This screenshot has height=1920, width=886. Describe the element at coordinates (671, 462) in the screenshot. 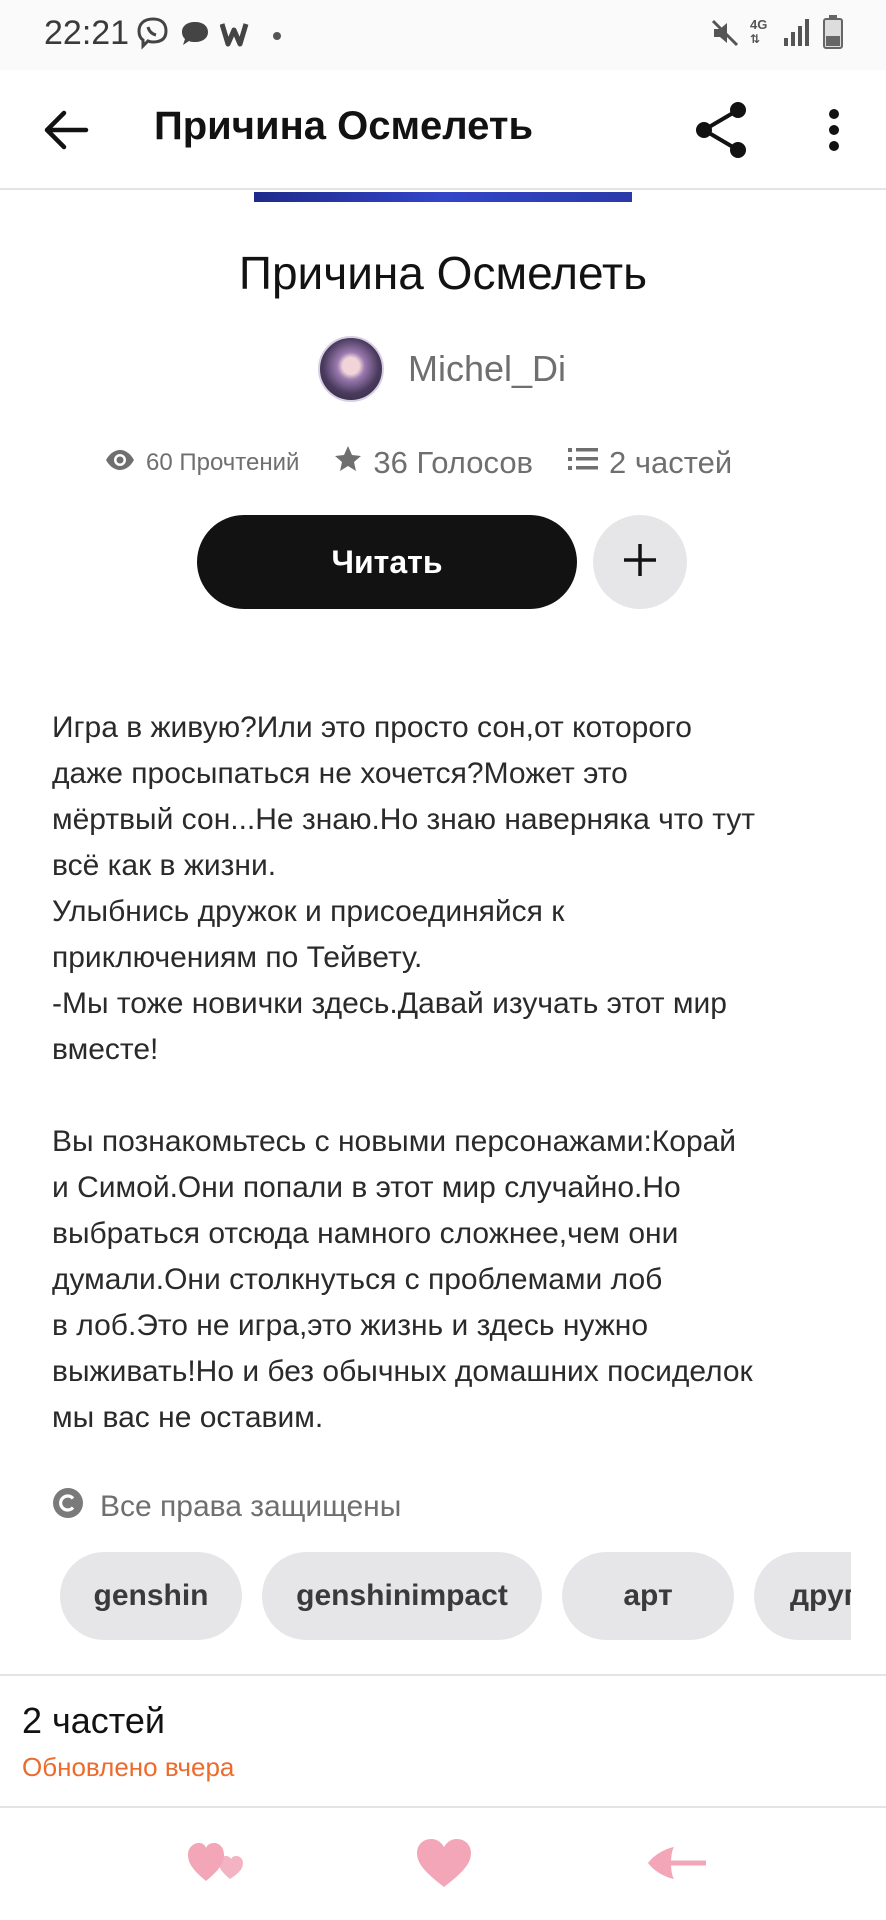

I see `parts-count: 2 частей` at that location.